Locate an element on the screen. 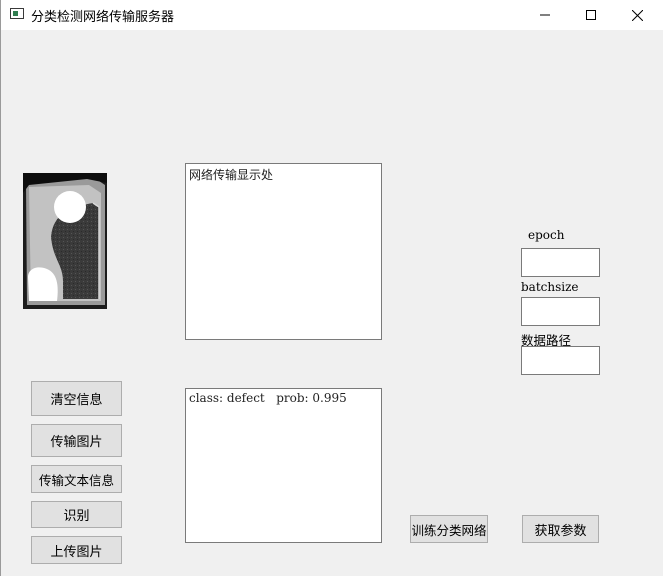 This screenshot has width=663, height=576. minimize-icon is located at coordinates (545, 15).